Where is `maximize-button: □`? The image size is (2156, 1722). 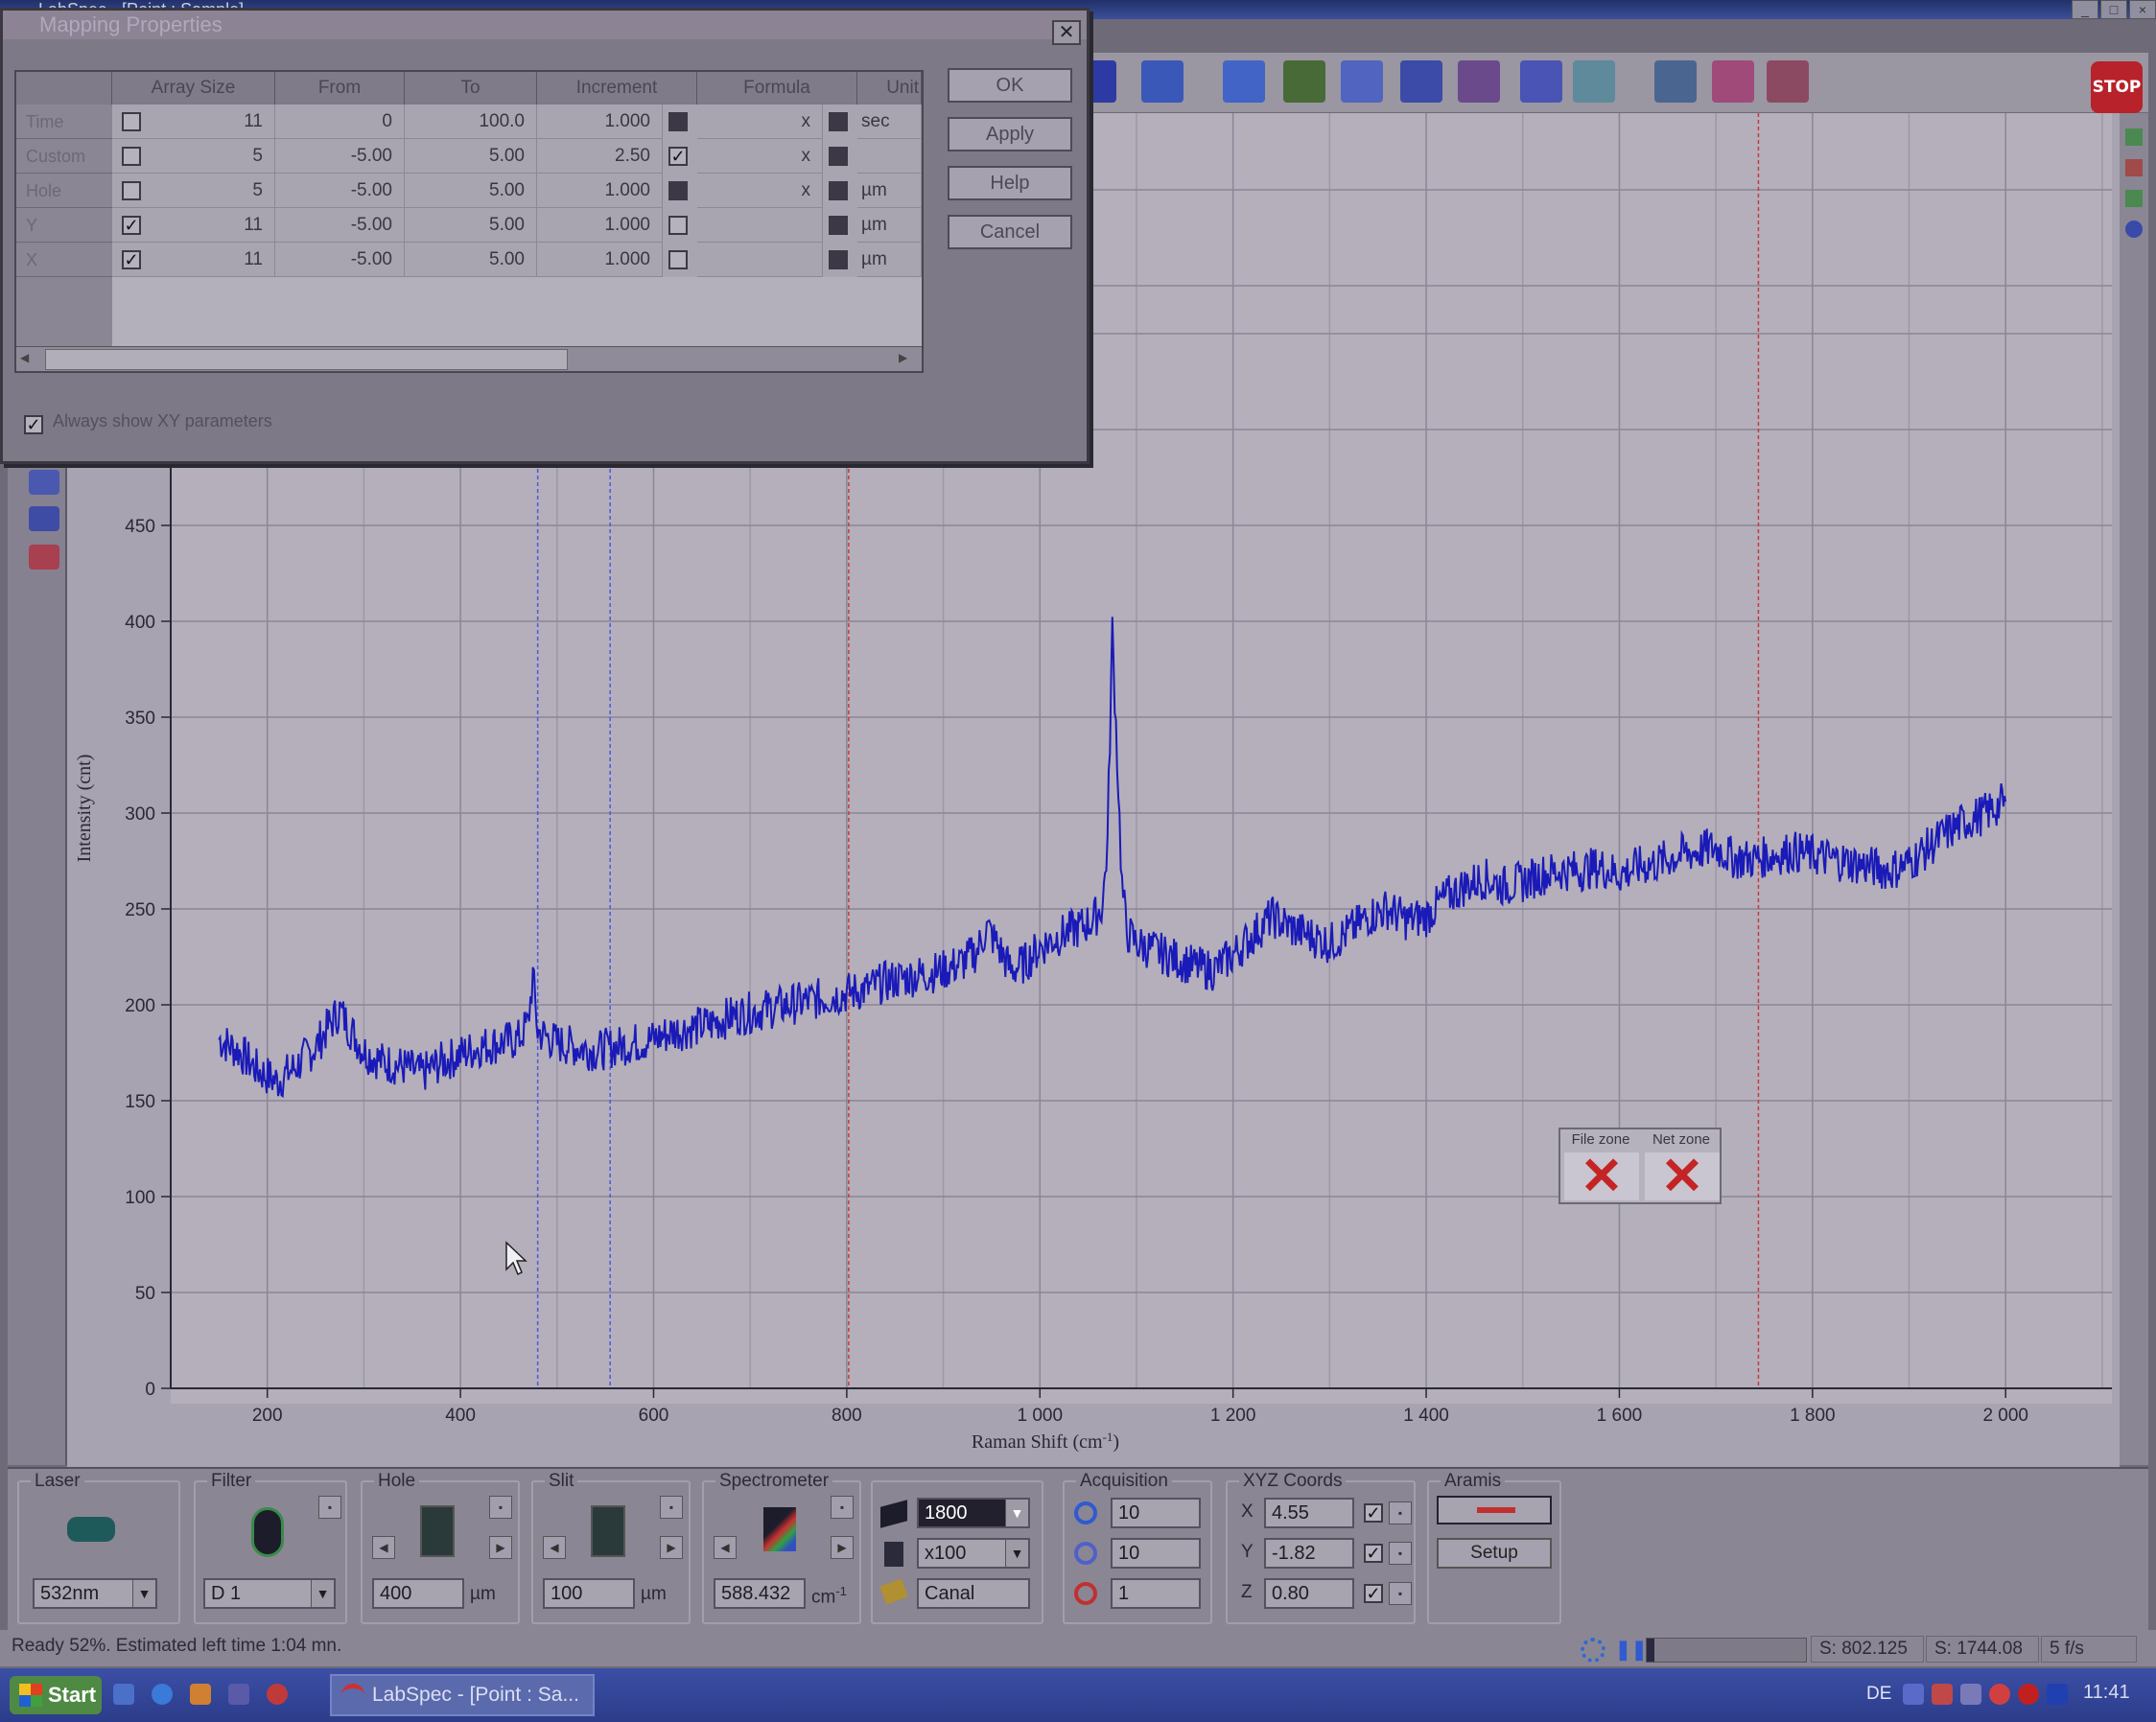
maximize-button: □ is located at coordinates (2113, 9).